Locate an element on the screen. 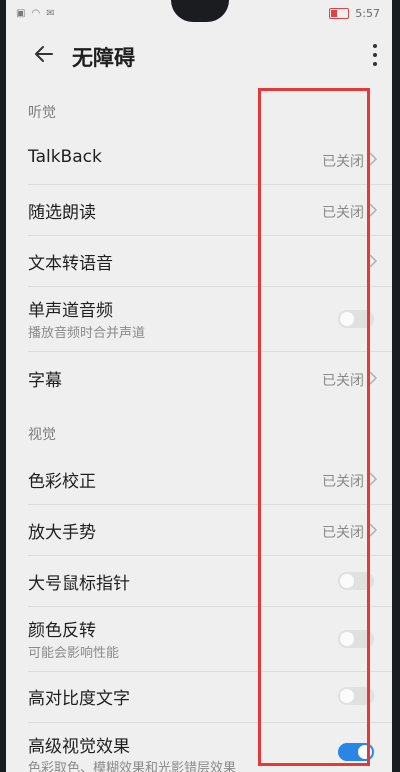  notification-icon: ✉ is located at coordinates (50, 13).